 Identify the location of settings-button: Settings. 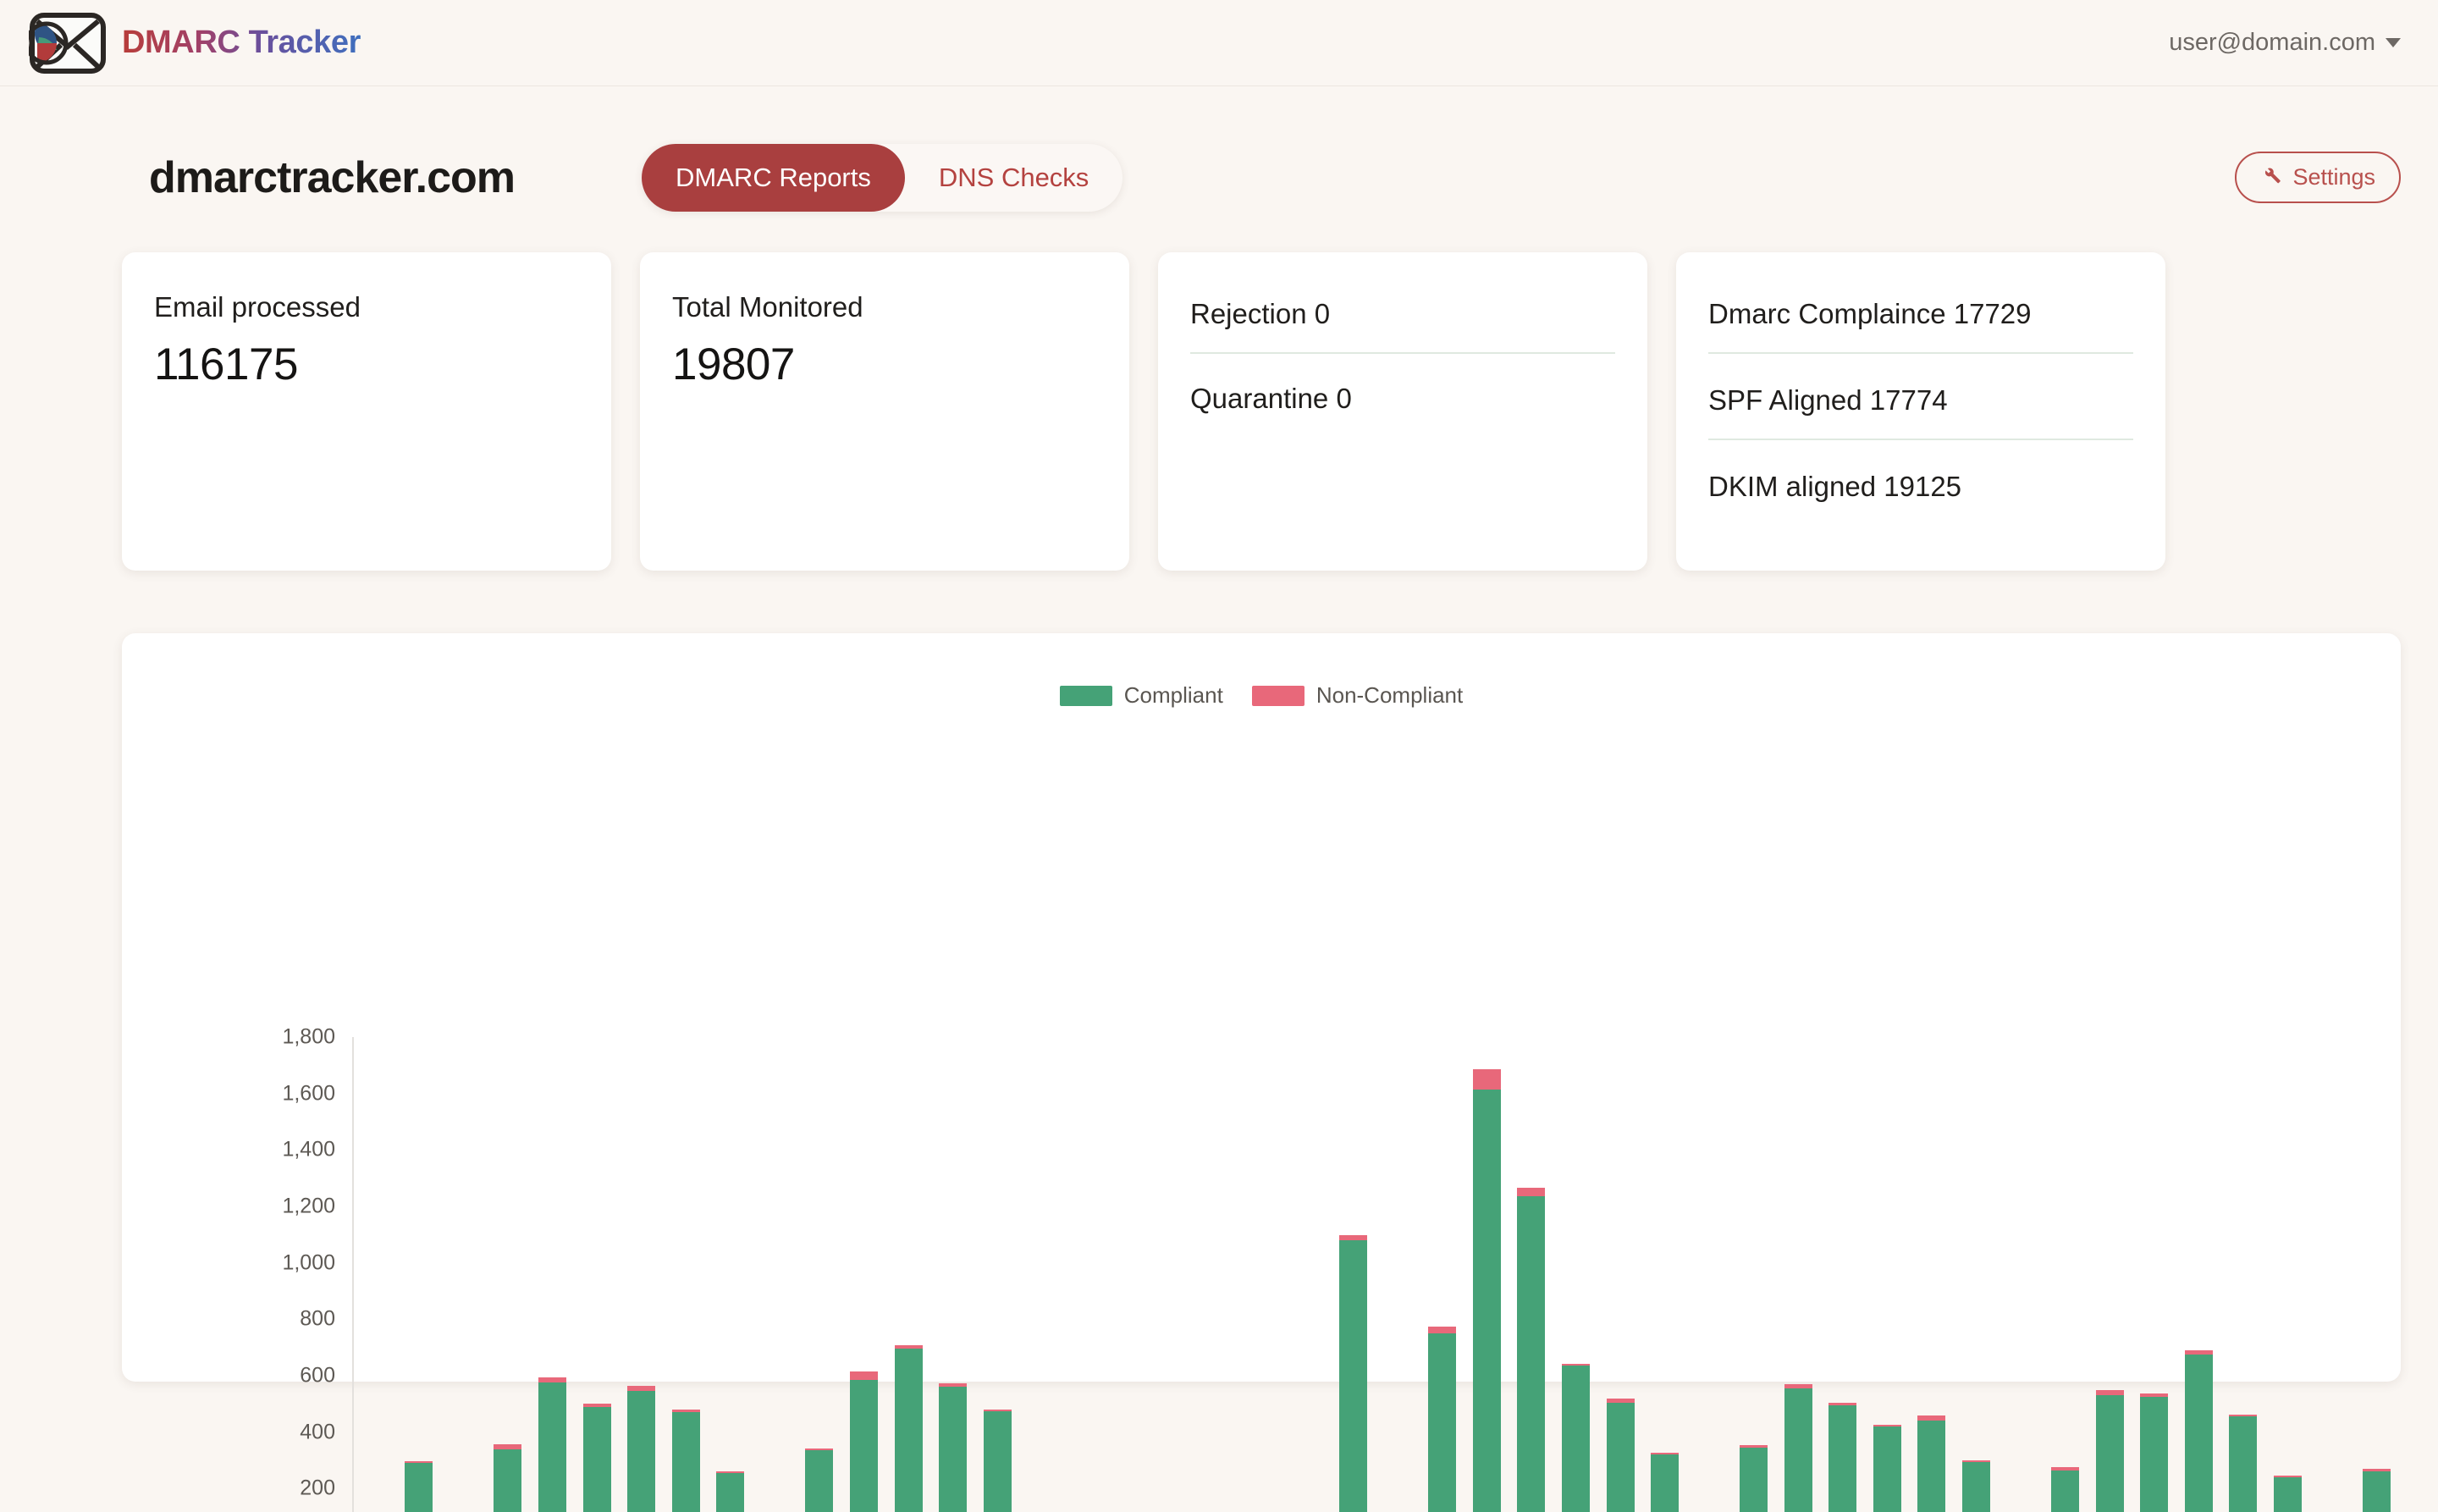
(2318, 177).